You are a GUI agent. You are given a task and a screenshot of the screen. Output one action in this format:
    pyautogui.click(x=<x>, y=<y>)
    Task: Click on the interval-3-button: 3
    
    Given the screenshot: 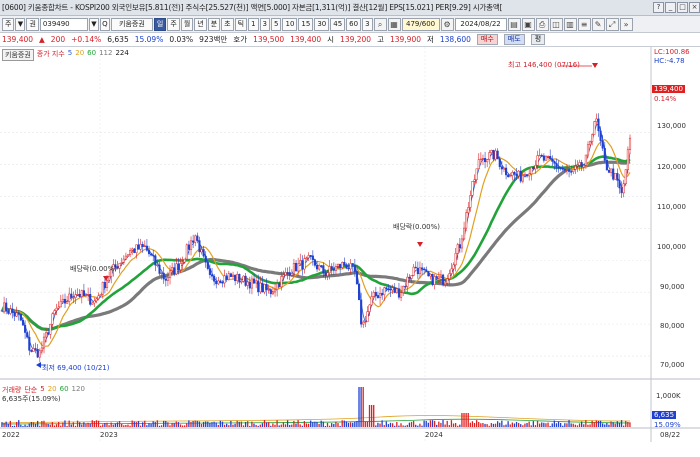 What is the action you would take?
    pyautogui.click(x=265, y=24)
    